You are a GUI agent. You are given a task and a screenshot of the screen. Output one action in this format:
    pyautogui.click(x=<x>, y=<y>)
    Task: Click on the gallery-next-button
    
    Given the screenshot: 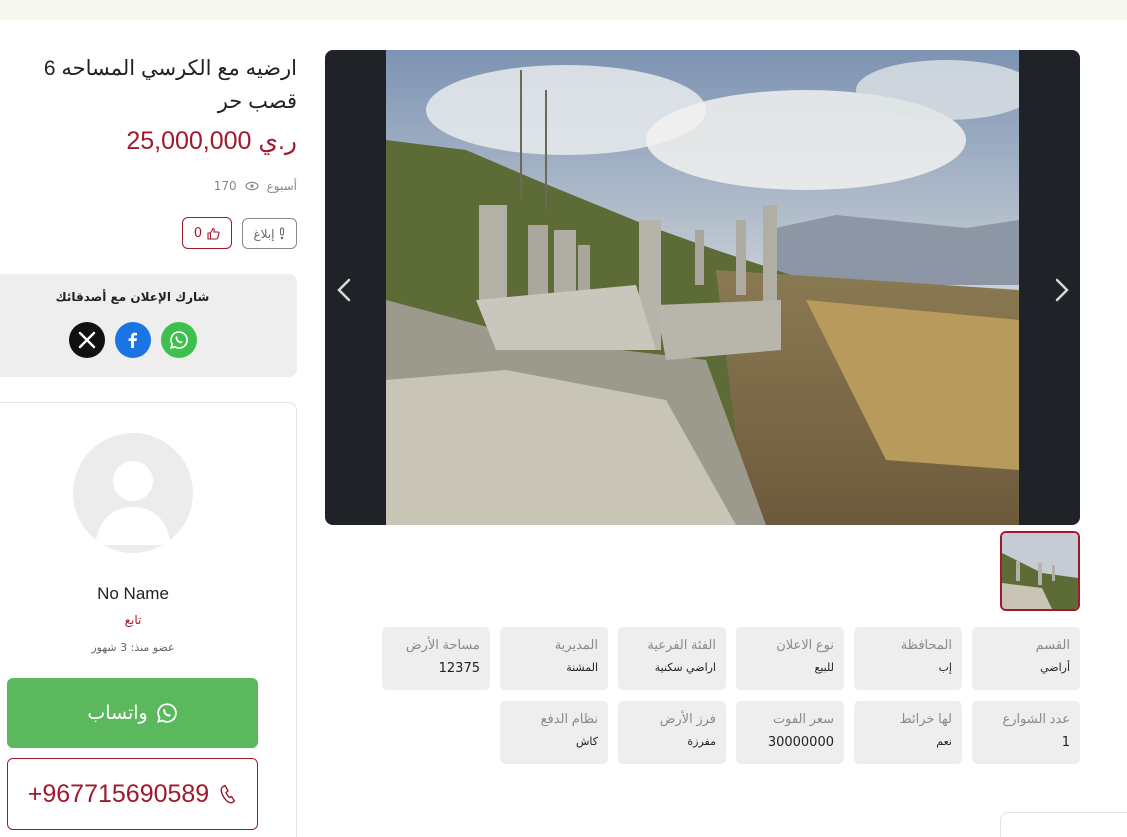 What is the action you would take?
    pyautogui.click(x=1061, y=290)
    